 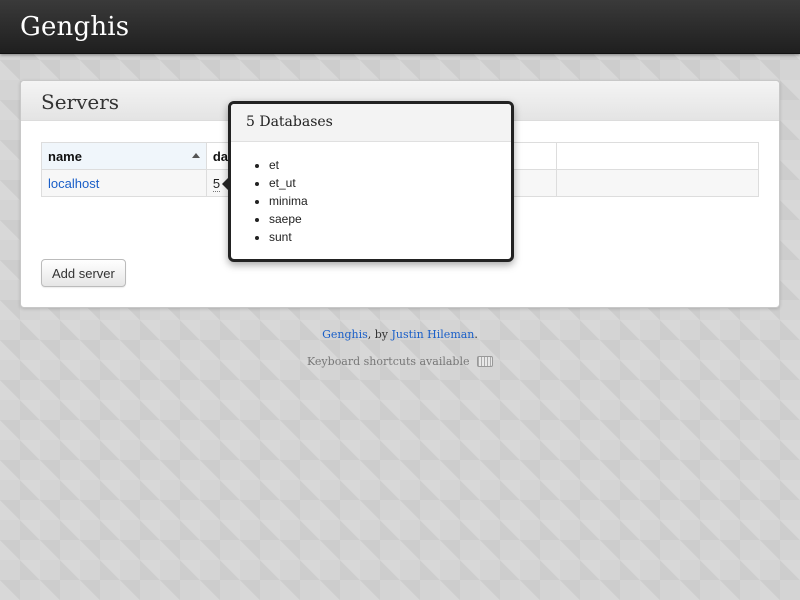 What do you see at coordinates (476, 334) in the screenshot?
I see `footer-end-text: .` at bounding box center [476, 334].